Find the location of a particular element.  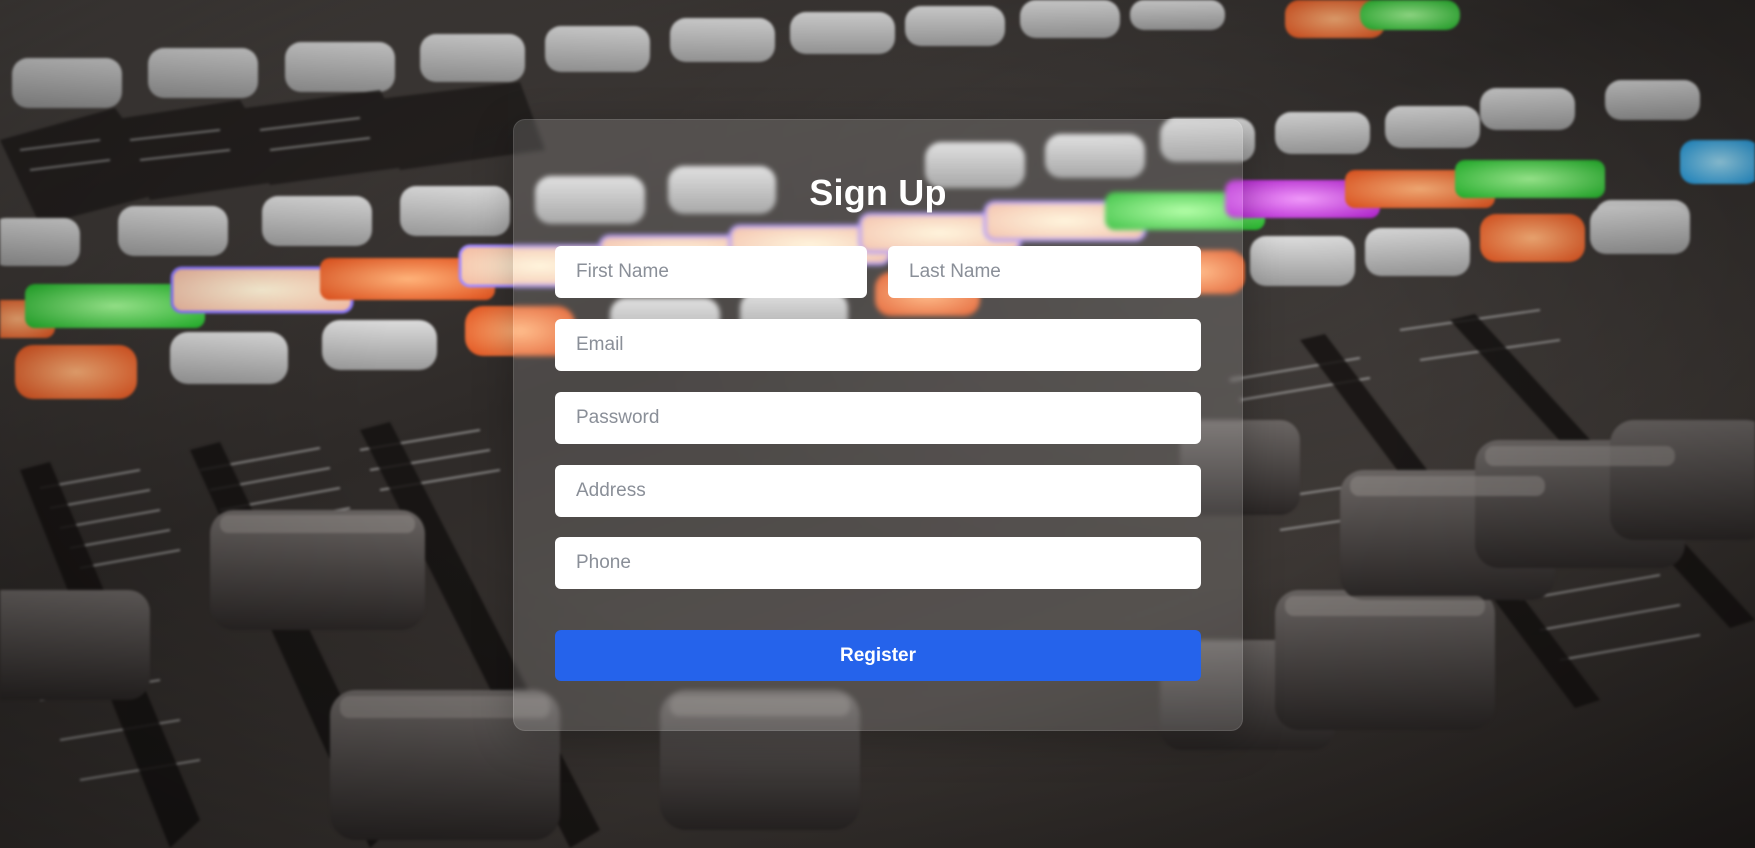

address-input is located at coordinates (878, 491).